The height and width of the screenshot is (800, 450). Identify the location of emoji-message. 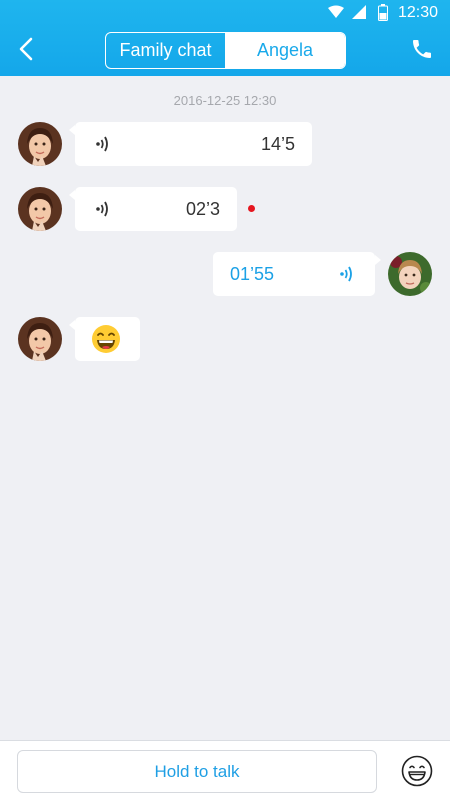
(104, 339).